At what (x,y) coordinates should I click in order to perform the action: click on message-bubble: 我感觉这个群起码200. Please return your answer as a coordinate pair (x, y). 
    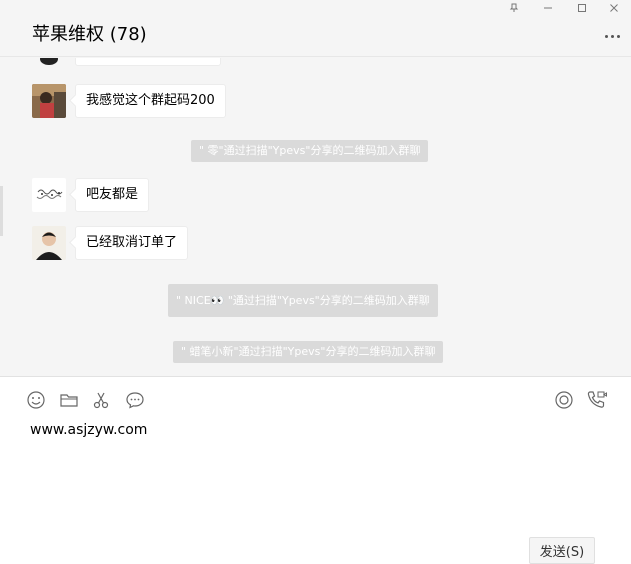
    Looking at the image, I should click on (150, 101).